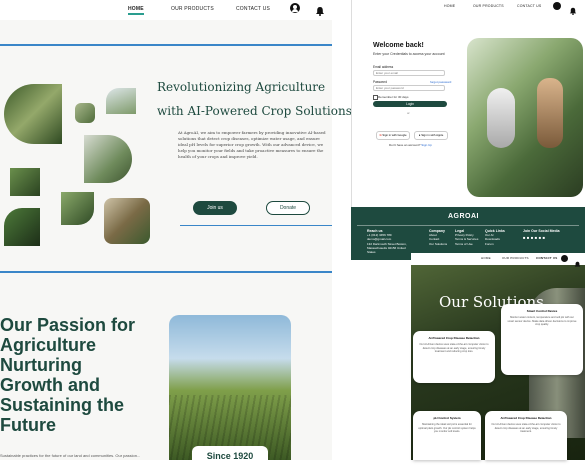 The width and height of the screenshot is (585, 466). What do you see at coordinates (393, 97) in the screenshot?
I see `remember-label: Remember for 30 days` at bounding box center [393, 97].